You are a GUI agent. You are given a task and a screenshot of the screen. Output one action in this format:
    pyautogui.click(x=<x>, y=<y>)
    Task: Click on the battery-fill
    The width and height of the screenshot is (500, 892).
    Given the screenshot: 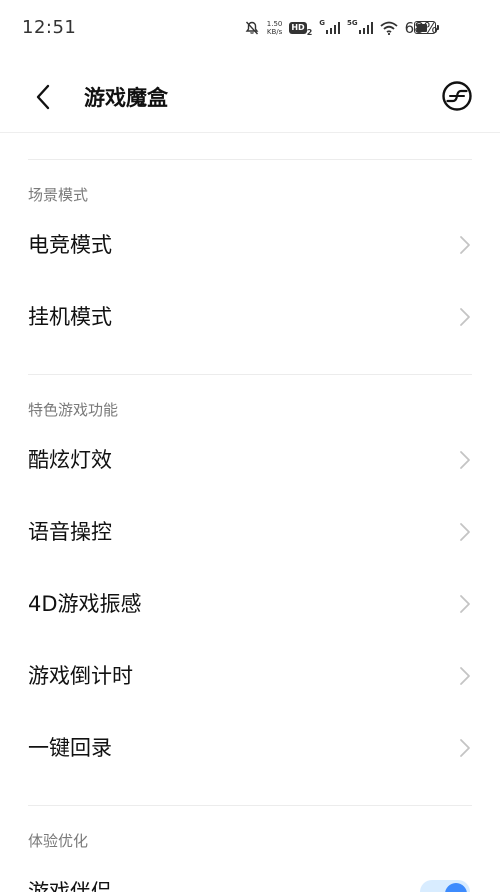 What is the action you would take?
    pyautogui.click(x=422, y=27)
    